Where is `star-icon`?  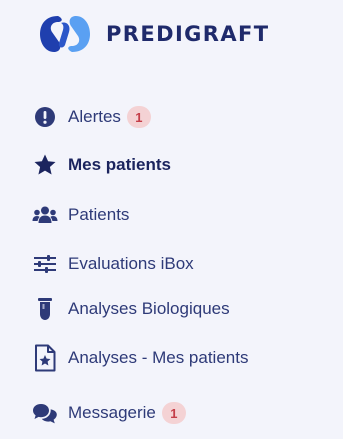 star-icon is located at coordinates (45, 165).